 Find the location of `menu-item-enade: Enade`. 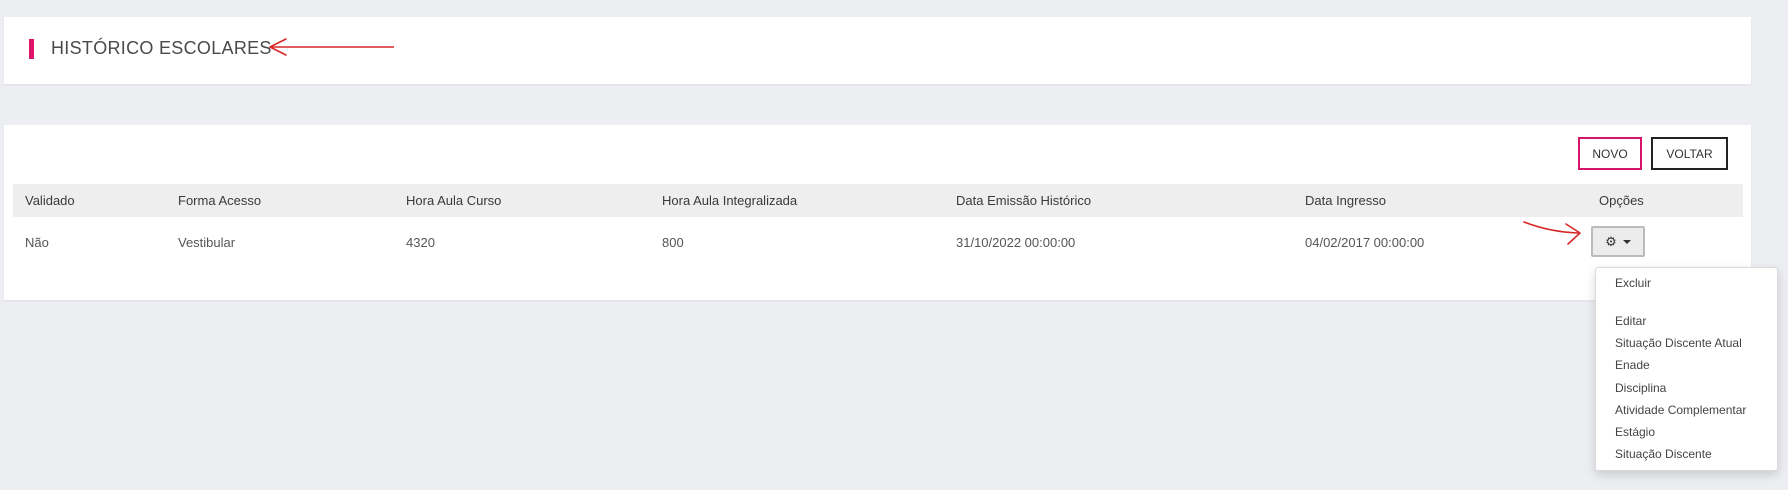

menu-item-enade: Enade is located at coordinates (1632, 365).